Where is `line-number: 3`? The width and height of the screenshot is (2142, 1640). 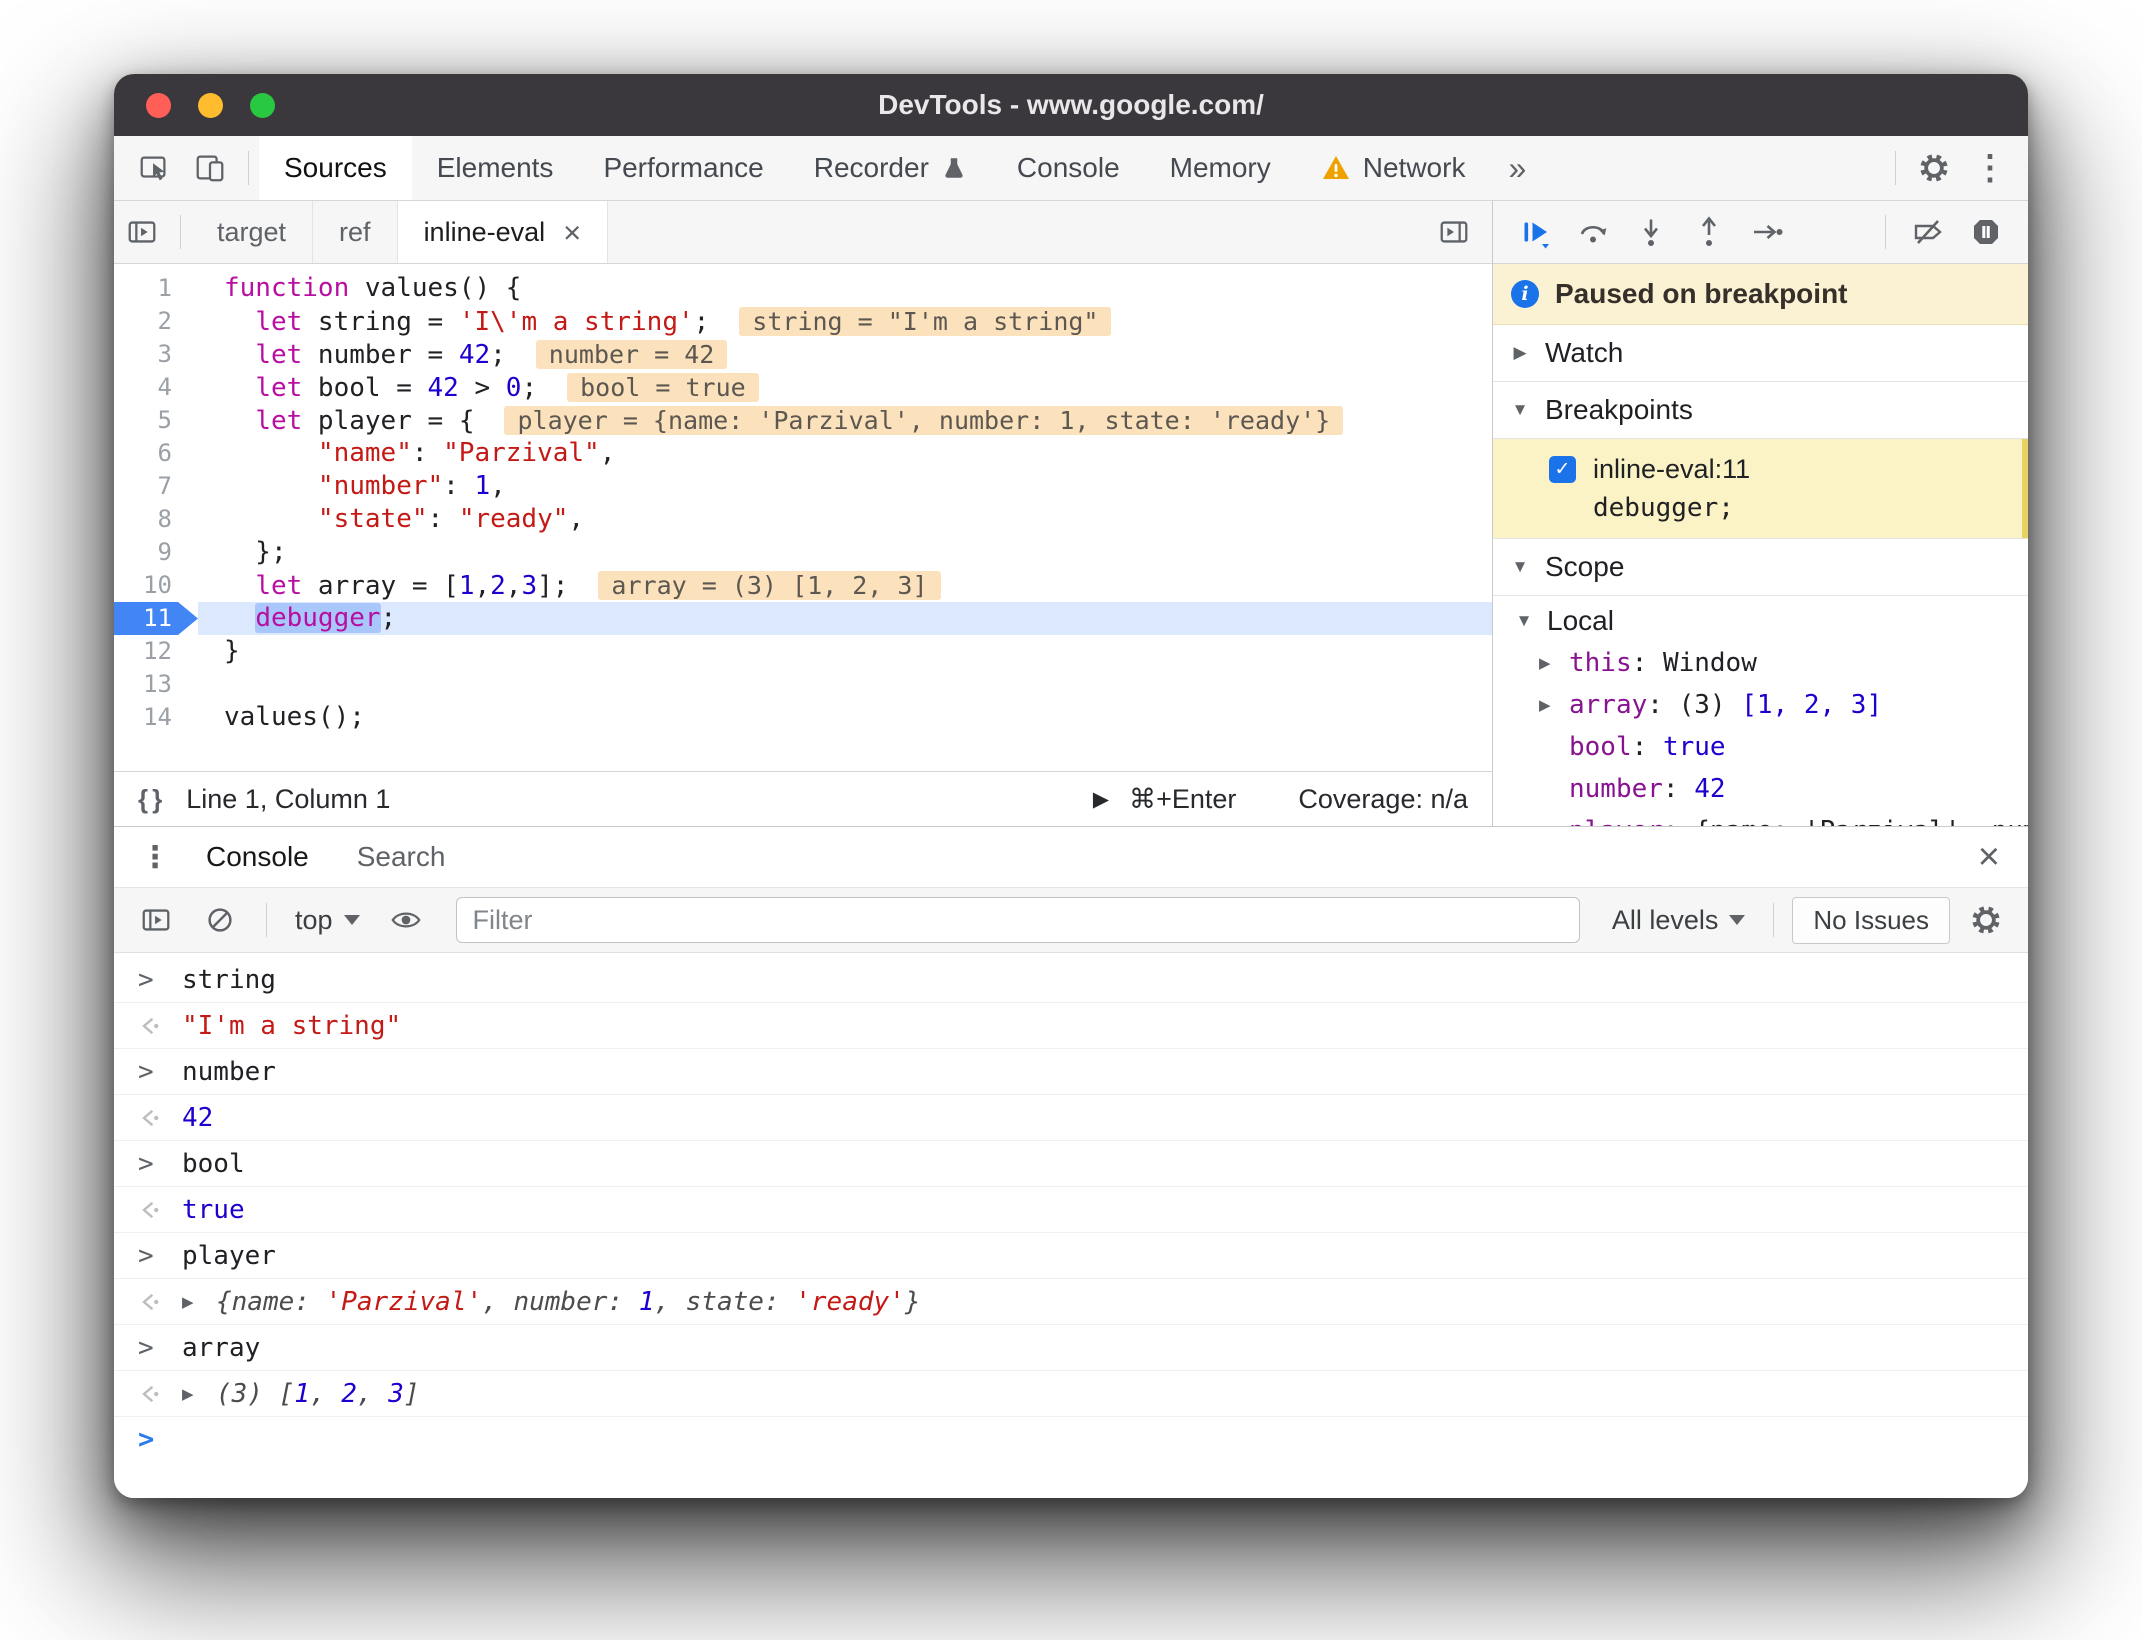 line-number: 3 is located at coordinates (156, 354).